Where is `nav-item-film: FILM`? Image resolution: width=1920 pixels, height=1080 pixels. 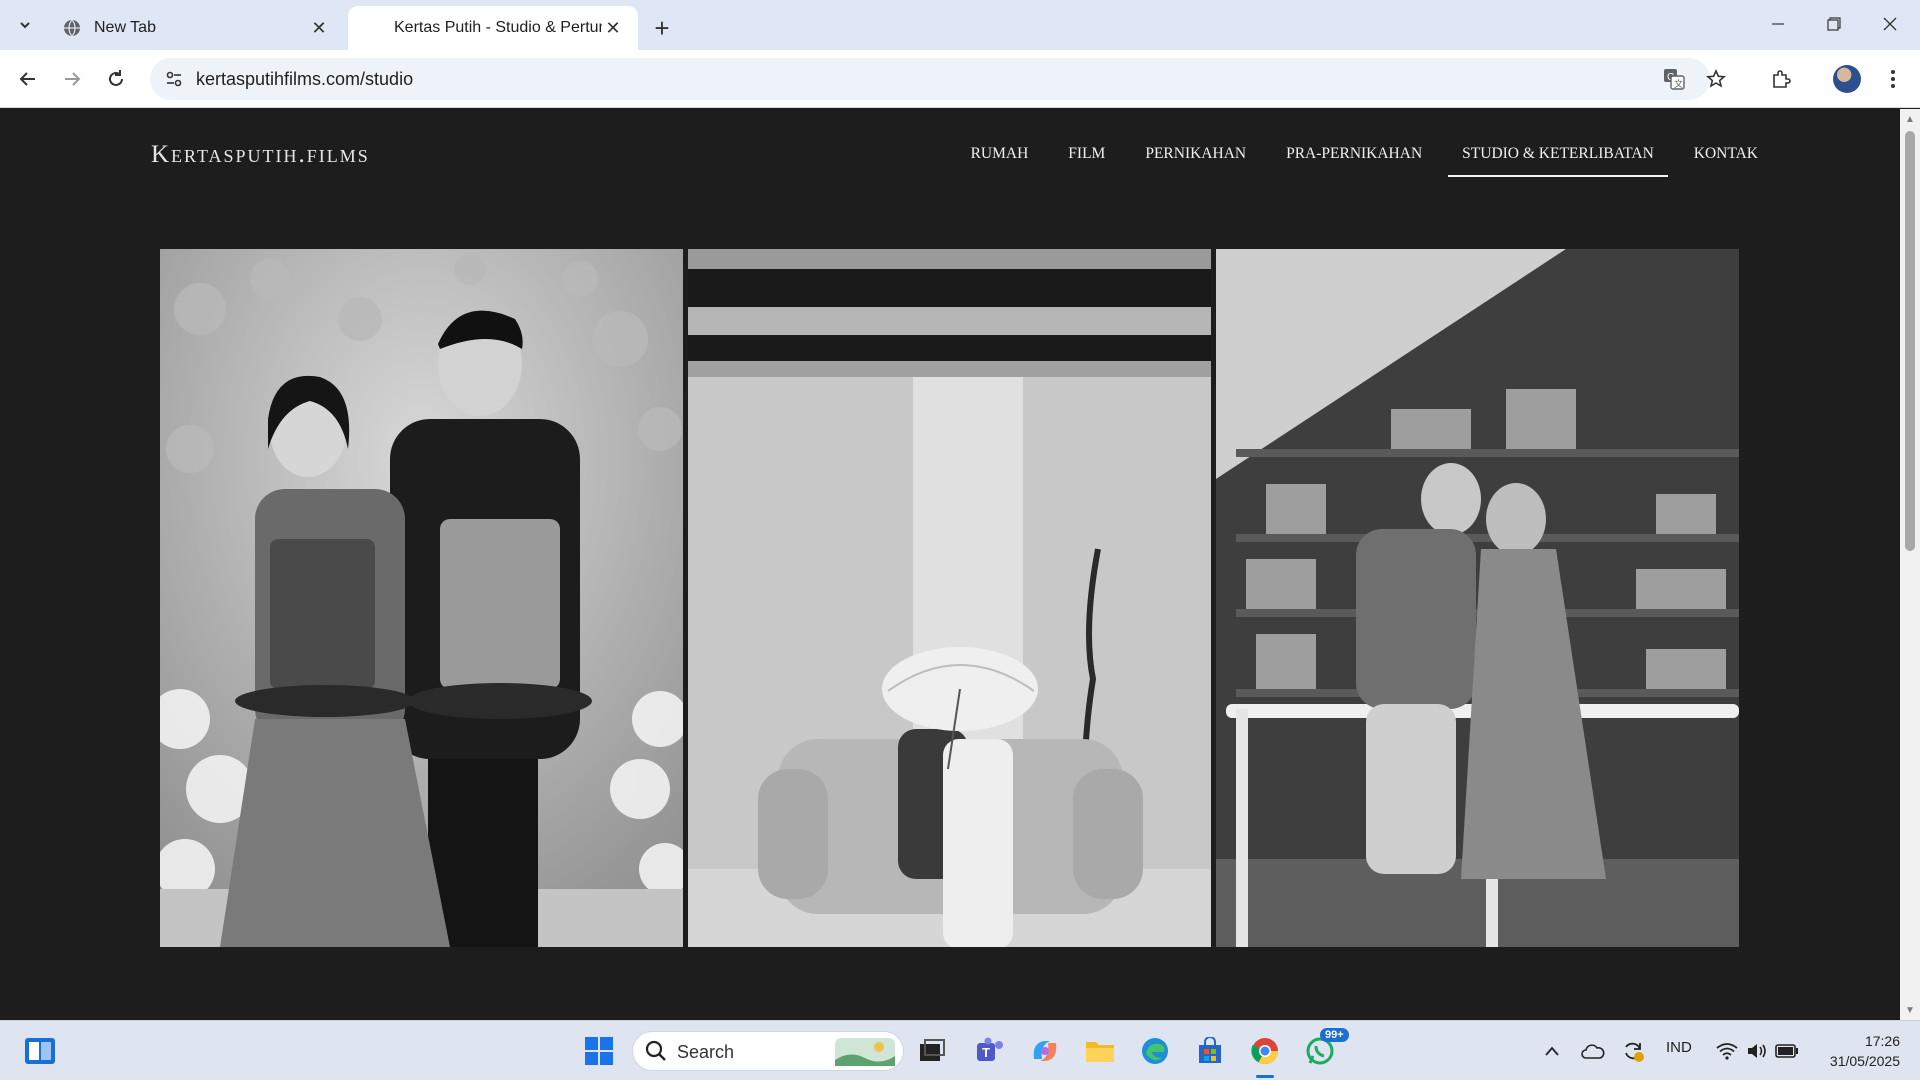 nav-item-film: FILM is located at coordinates (1086, 161).